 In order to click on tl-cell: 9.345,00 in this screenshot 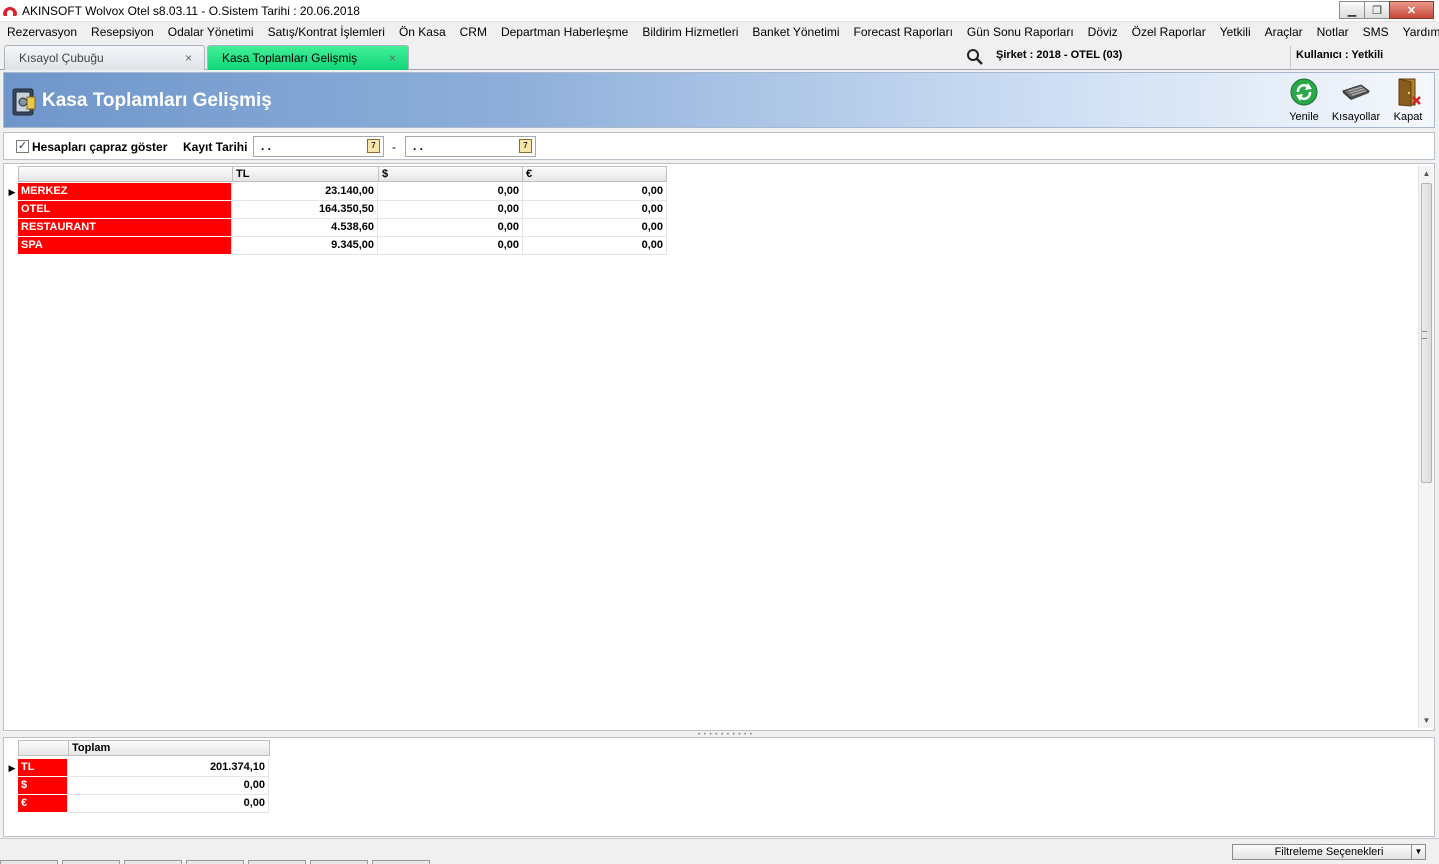, I will do `click(305, 246)`.